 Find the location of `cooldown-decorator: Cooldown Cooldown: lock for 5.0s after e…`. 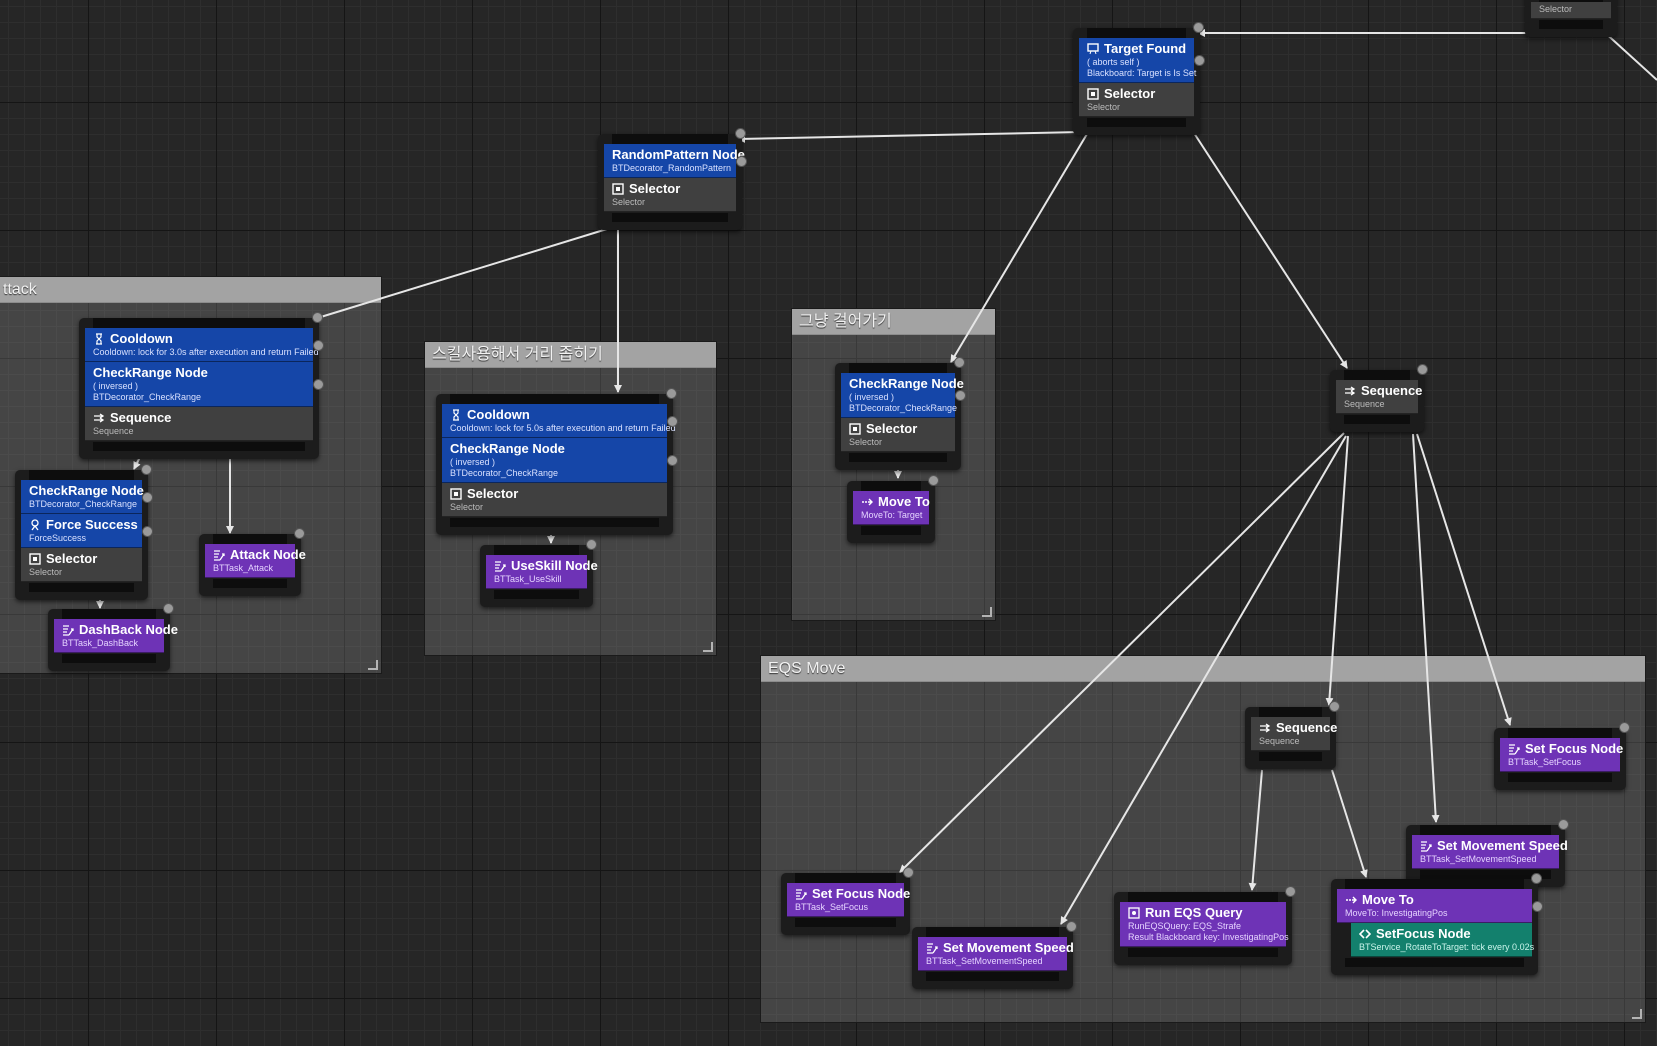

cooldown-decorator: Cooldown Cooldown: lock for 5.0s after e… is located at coordinates (560, 421).